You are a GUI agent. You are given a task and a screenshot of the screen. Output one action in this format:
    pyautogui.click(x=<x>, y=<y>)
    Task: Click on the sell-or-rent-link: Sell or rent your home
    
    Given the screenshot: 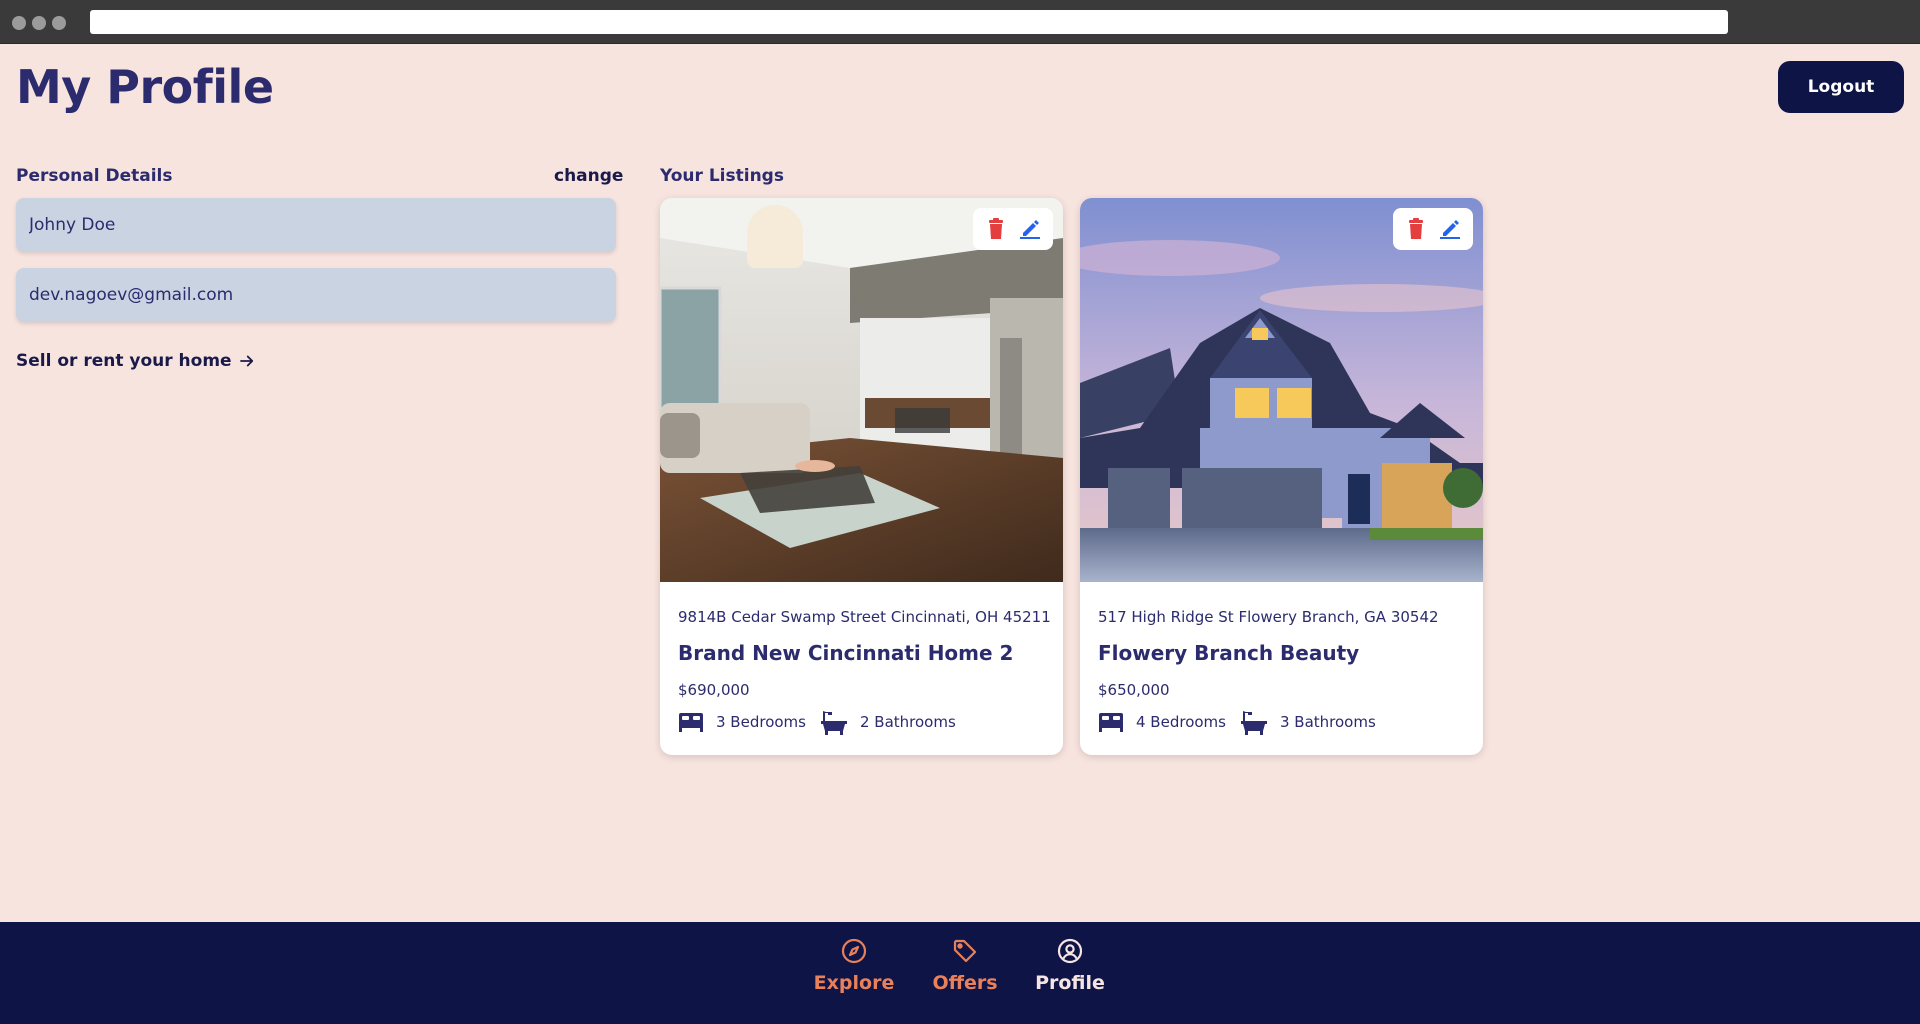 What is the action you would take?
    pyautogui.click(x=136, y=361)
    